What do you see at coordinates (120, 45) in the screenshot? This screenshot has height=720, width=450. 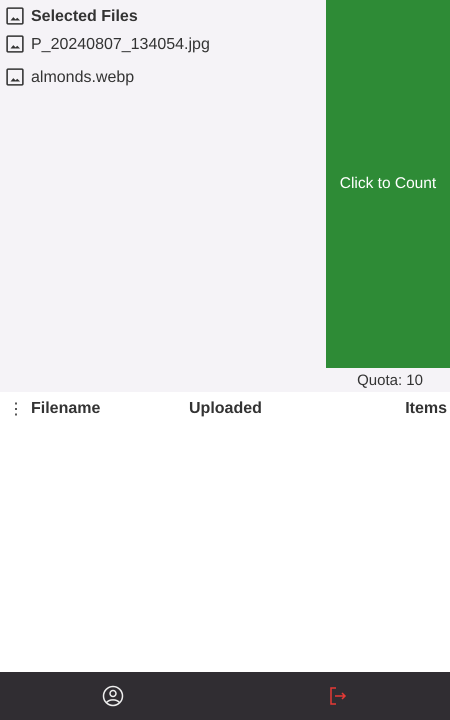 I see `file-name: P_20240807_134054.jpg` at bounding box center [120, 45].